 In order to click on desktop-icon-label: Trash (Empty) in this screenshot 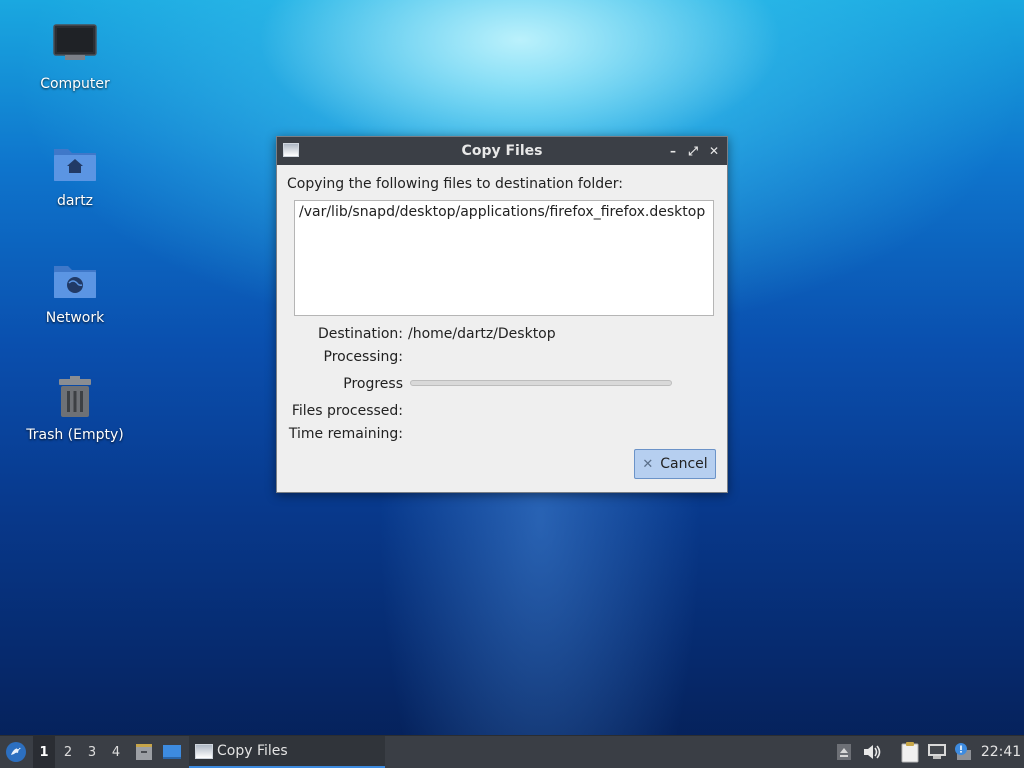, I will do `click(75, 435)`.